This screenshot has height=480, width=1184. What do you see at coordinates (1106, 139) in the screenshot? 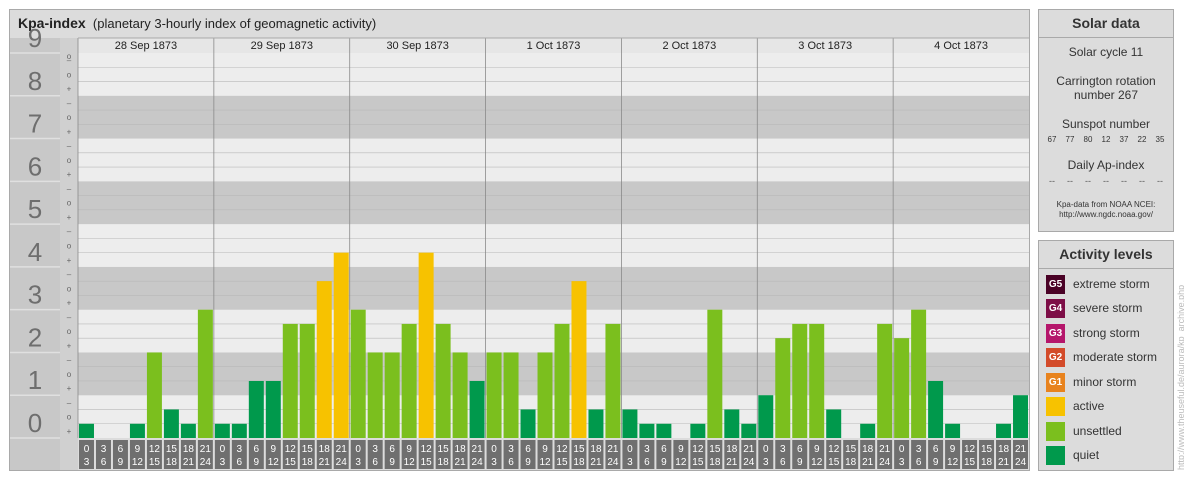
I see `sunspot-value: 12` at bounding box center [1106, 139].